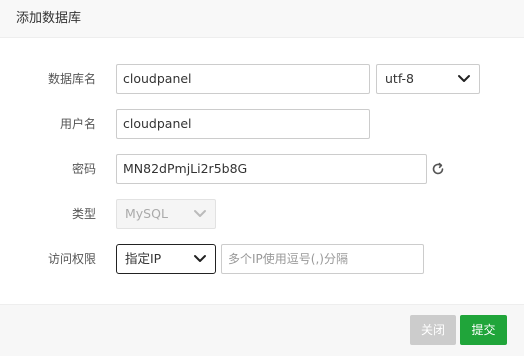 Image resolution: width=524 pixels, height=356 pixels. Describe the element at coordinates (262, 214) in the screenshot. I see `type-row: 类型 MySQL` at that location.